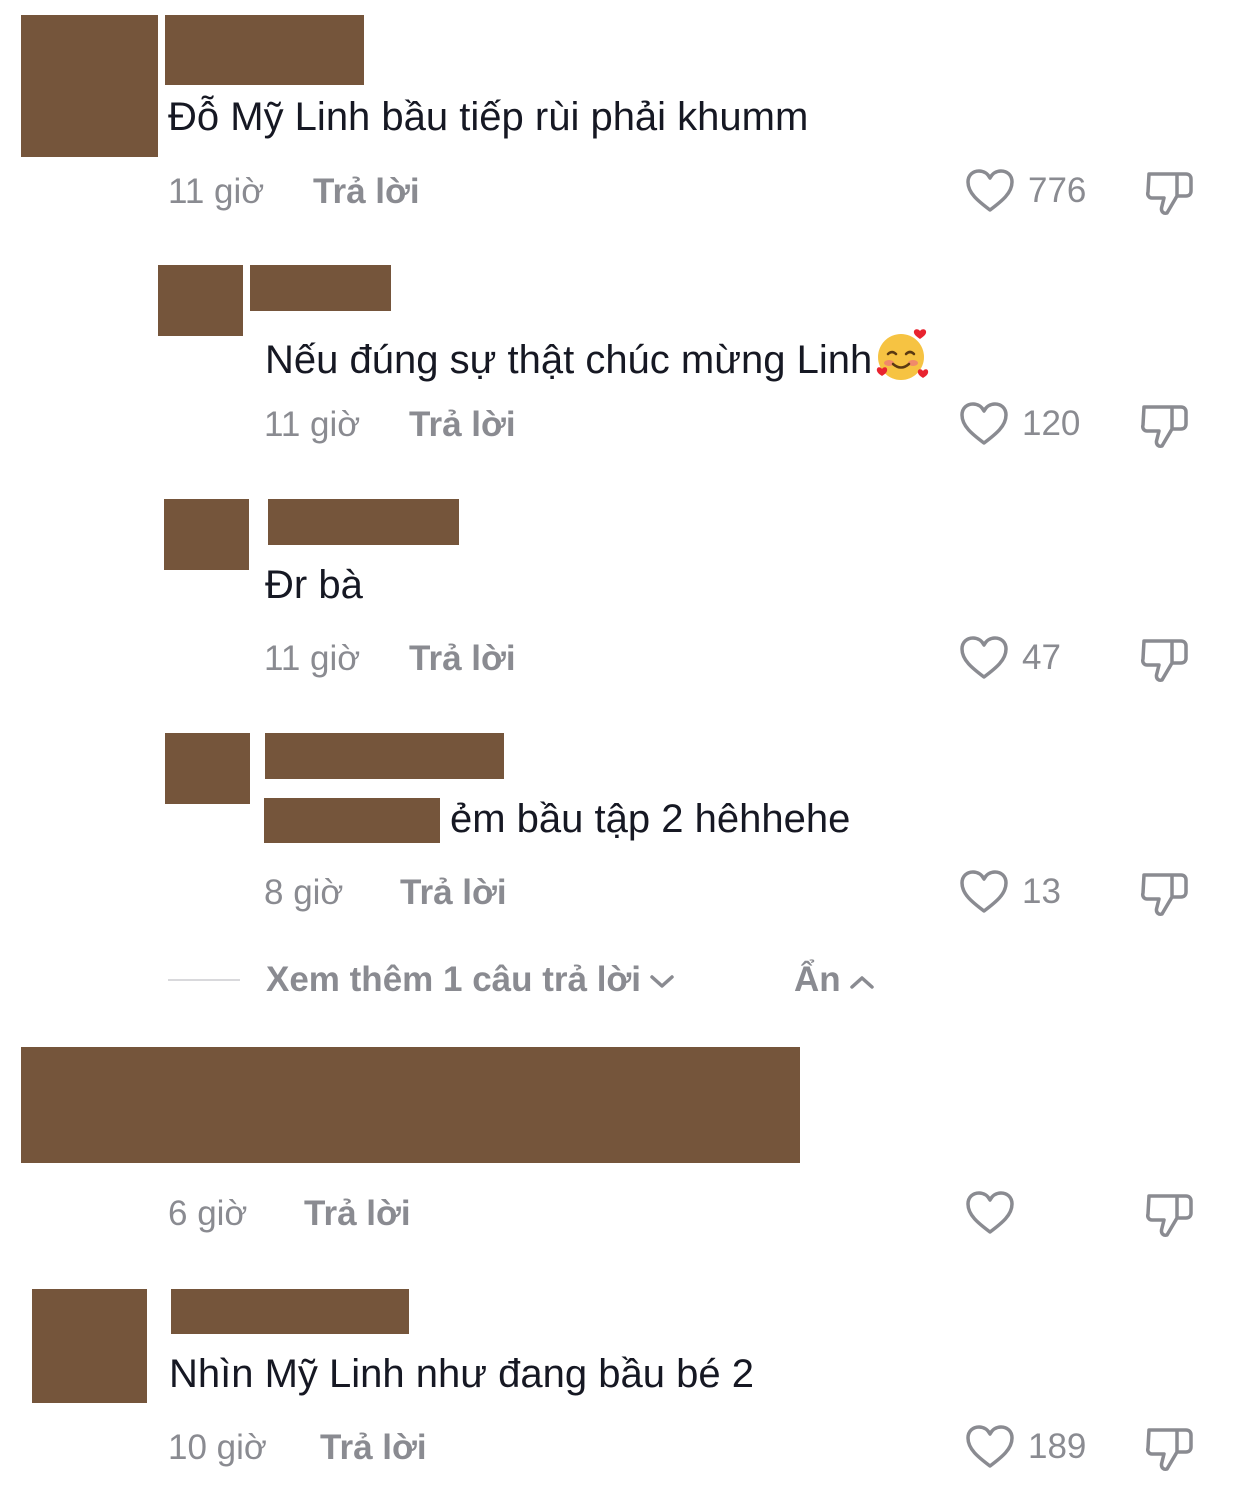 This screenshot has height=1491, width=1242. Describe the element at coordinates (1057, 190) in the screenshot. I see `like-count: 776` at that location.